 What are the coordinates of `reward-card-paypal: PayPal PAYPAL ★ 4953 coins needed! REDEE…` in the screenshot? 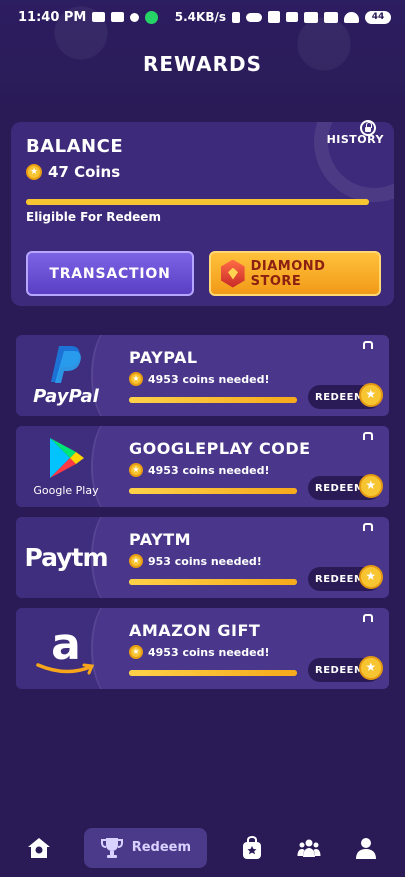 It's located at (202, 375).